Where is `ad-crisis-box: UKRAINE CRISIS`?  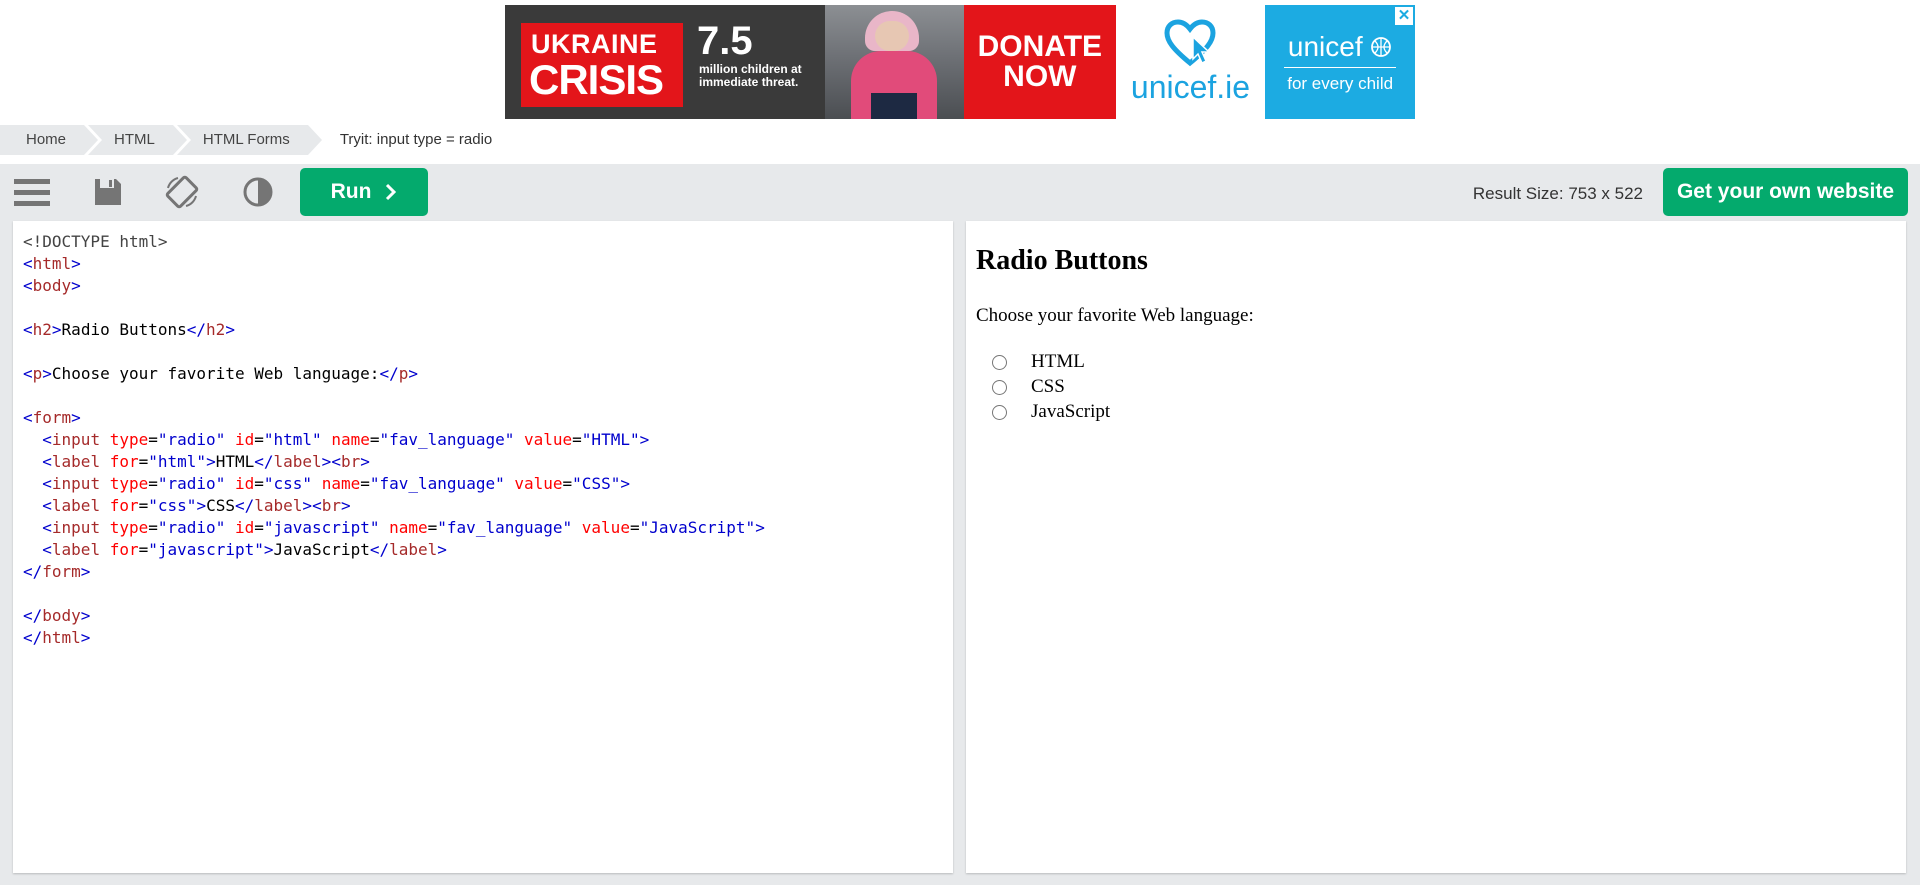
ad-crisis-box: UKRAINE CRISIS is located at coordinates (602, 65).